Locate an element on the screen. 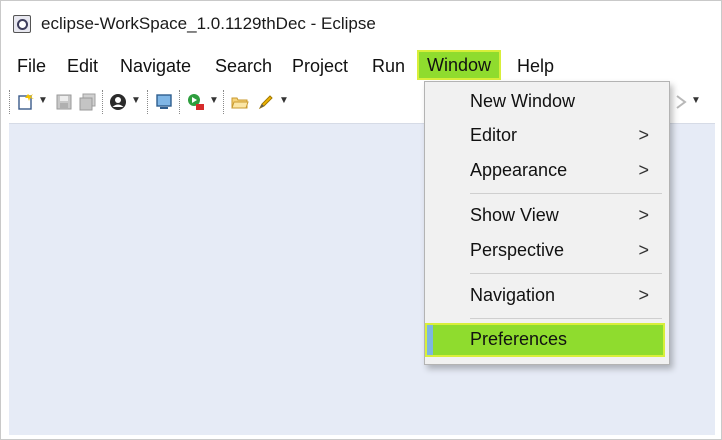  run-dropdown-icon: ▼ is located at coordinates (214, 100).